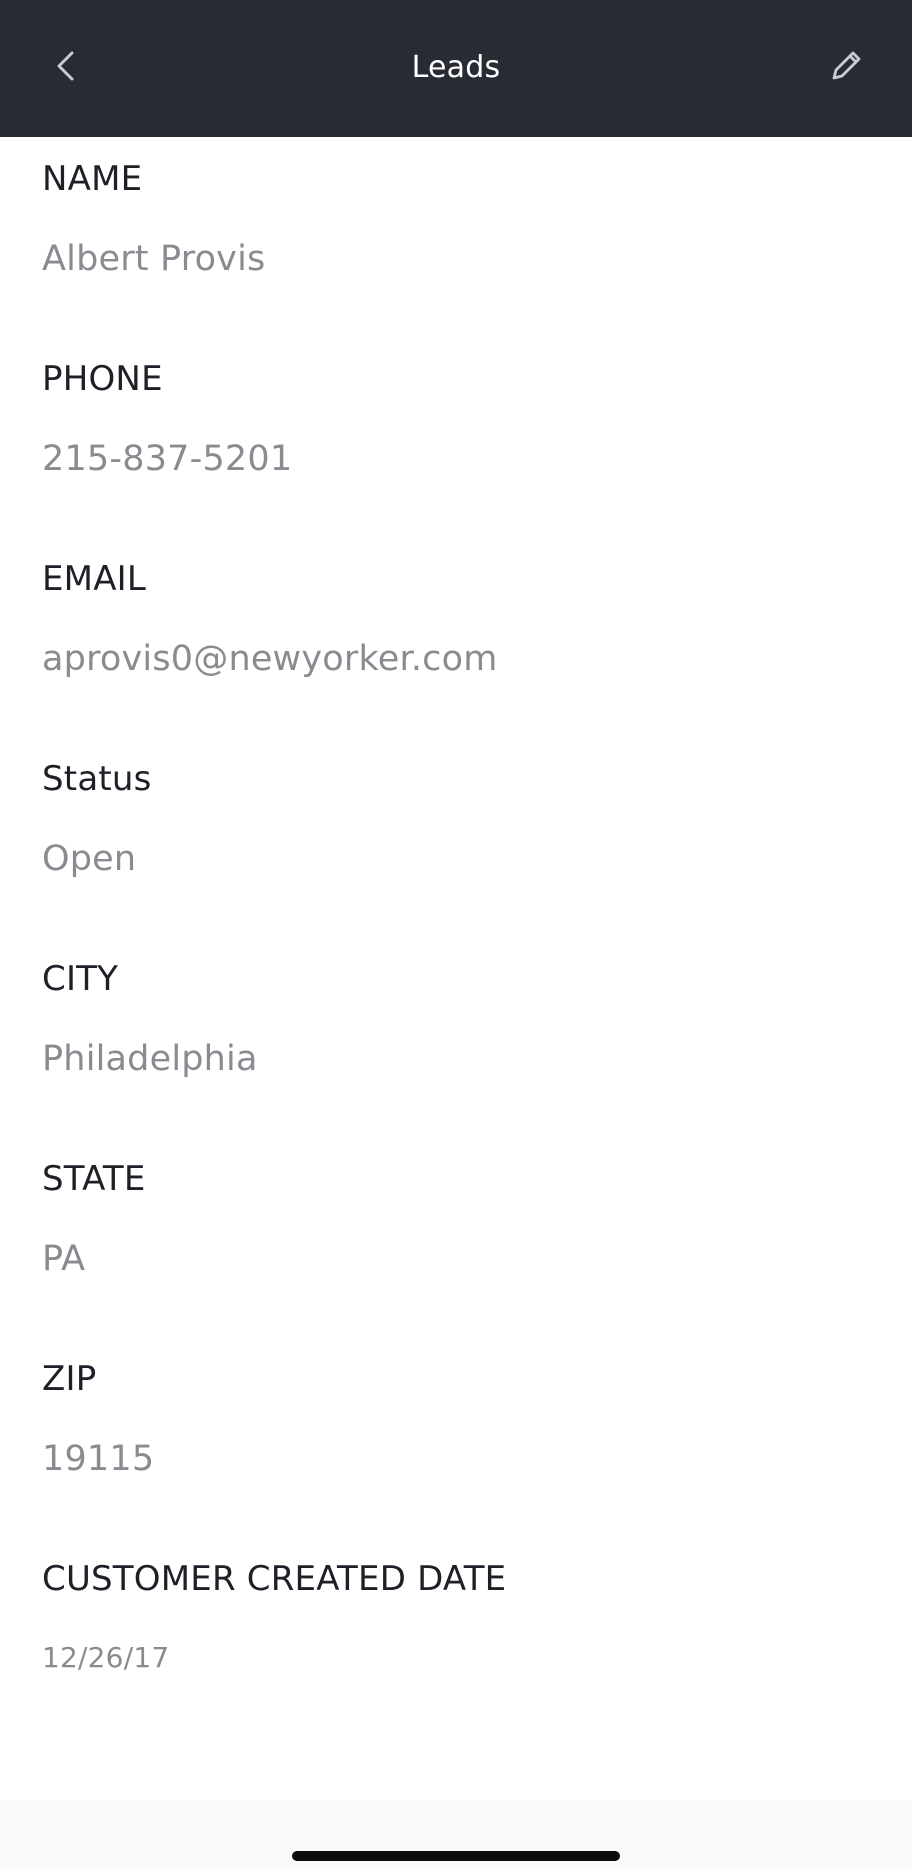  What do you see at coordinates (89, 859) in the screenshot?
I see `field-value-status: Open` at bounding box center [89, 859].